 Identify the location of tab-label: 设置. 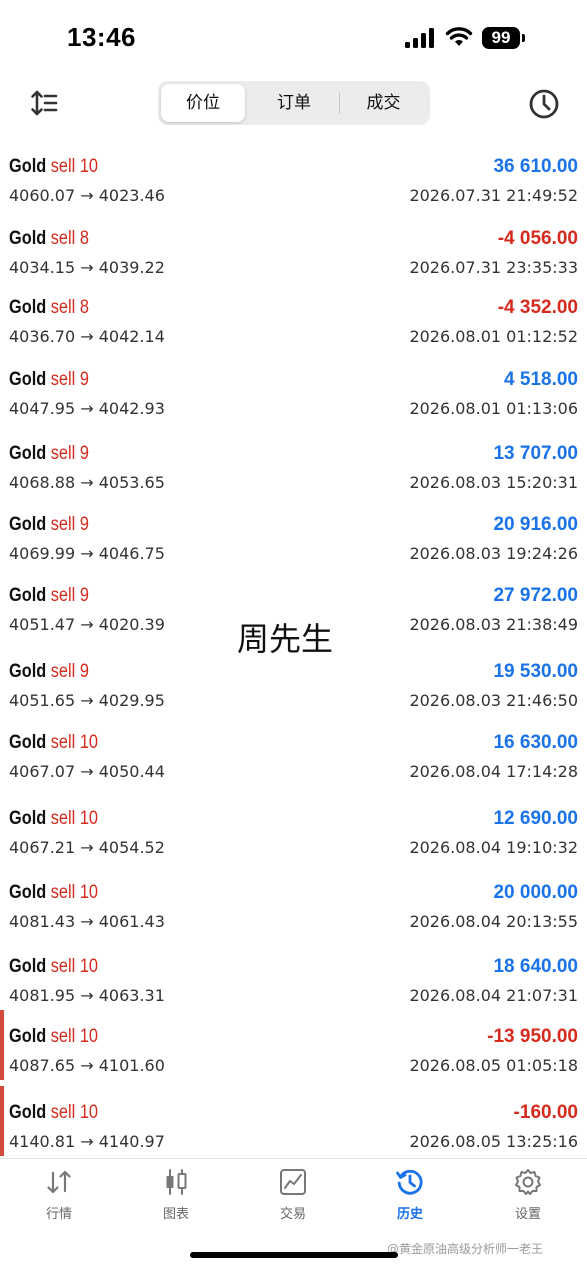
(527, 1214).